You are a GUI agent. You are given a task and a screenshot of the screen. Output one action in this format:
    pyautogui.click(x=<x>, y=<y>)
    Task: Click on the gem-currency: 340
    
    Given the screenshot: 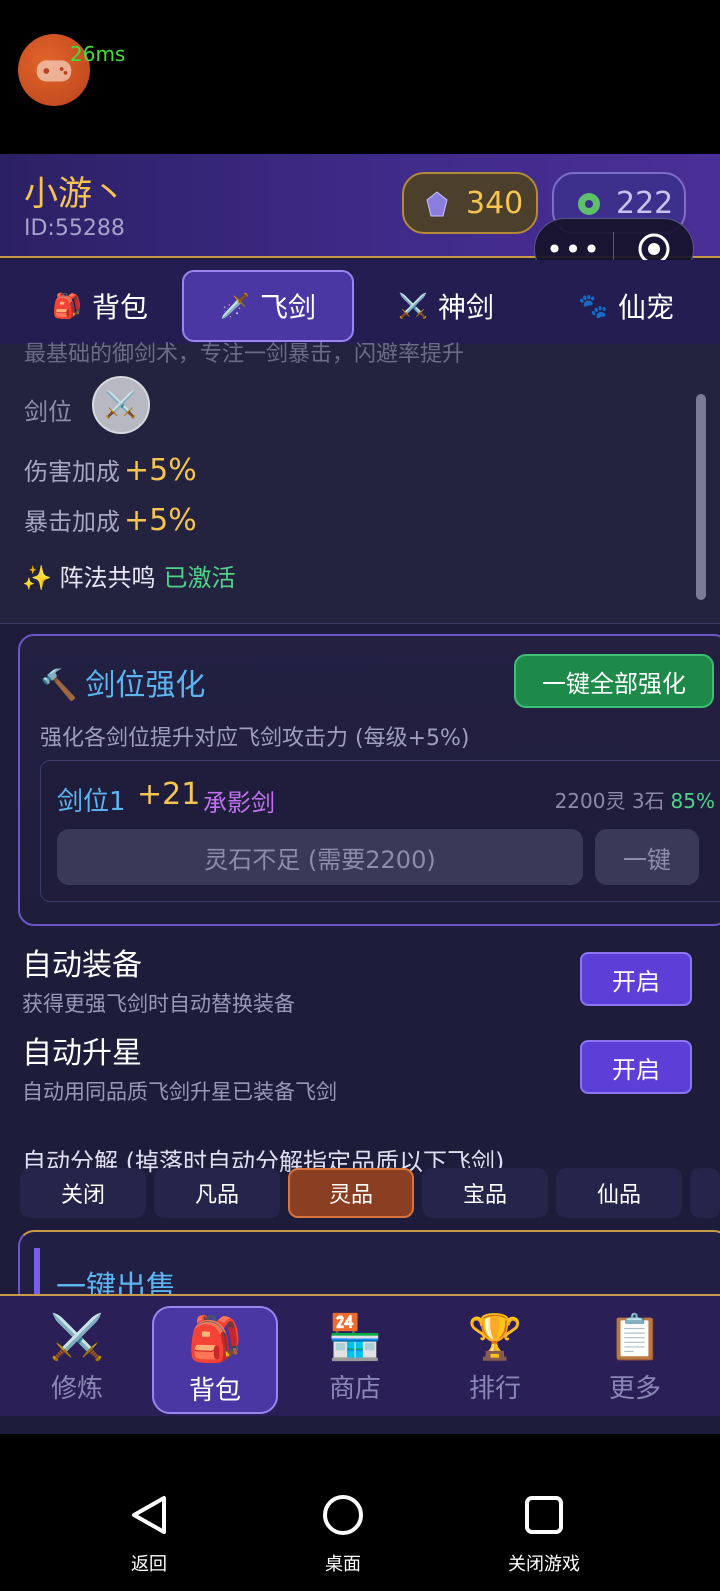 What is the action you would take?
    pyautogui.click(x=470, y=203)
    